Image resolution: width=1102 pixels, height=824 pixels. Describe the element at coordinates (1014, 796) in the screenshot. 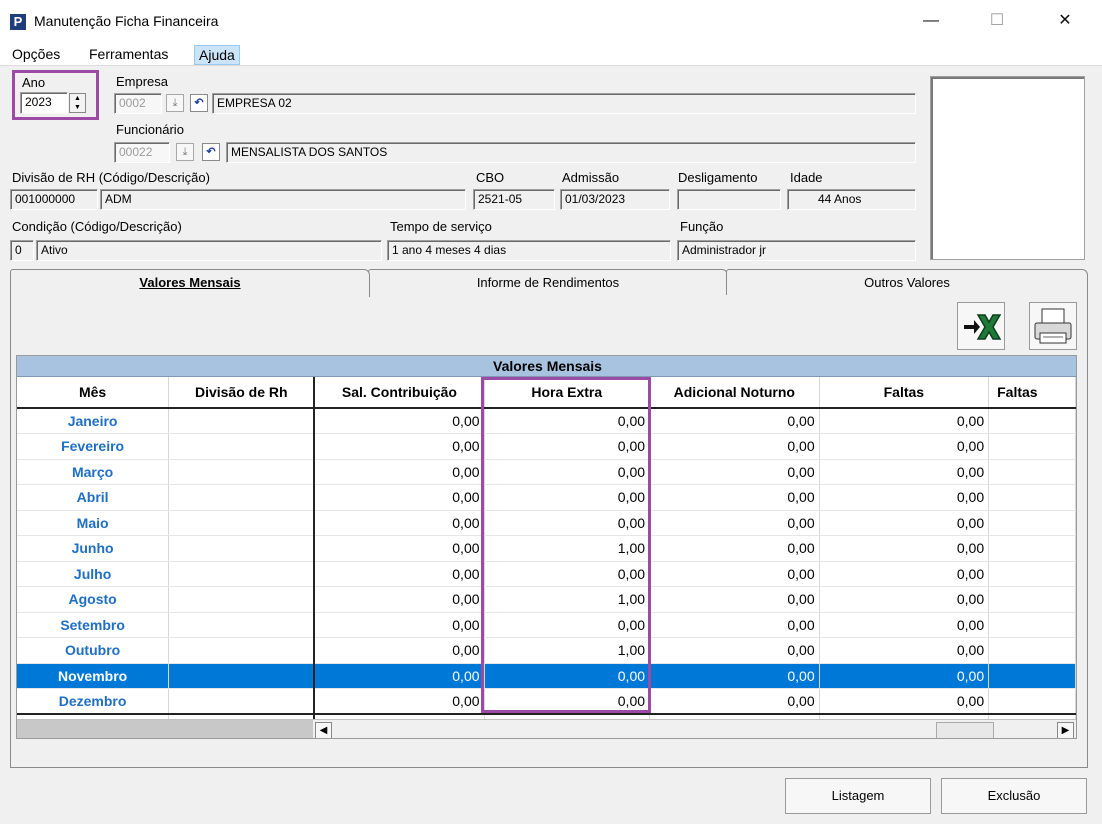

I see `exclusao-button: Exclusão` at that location.